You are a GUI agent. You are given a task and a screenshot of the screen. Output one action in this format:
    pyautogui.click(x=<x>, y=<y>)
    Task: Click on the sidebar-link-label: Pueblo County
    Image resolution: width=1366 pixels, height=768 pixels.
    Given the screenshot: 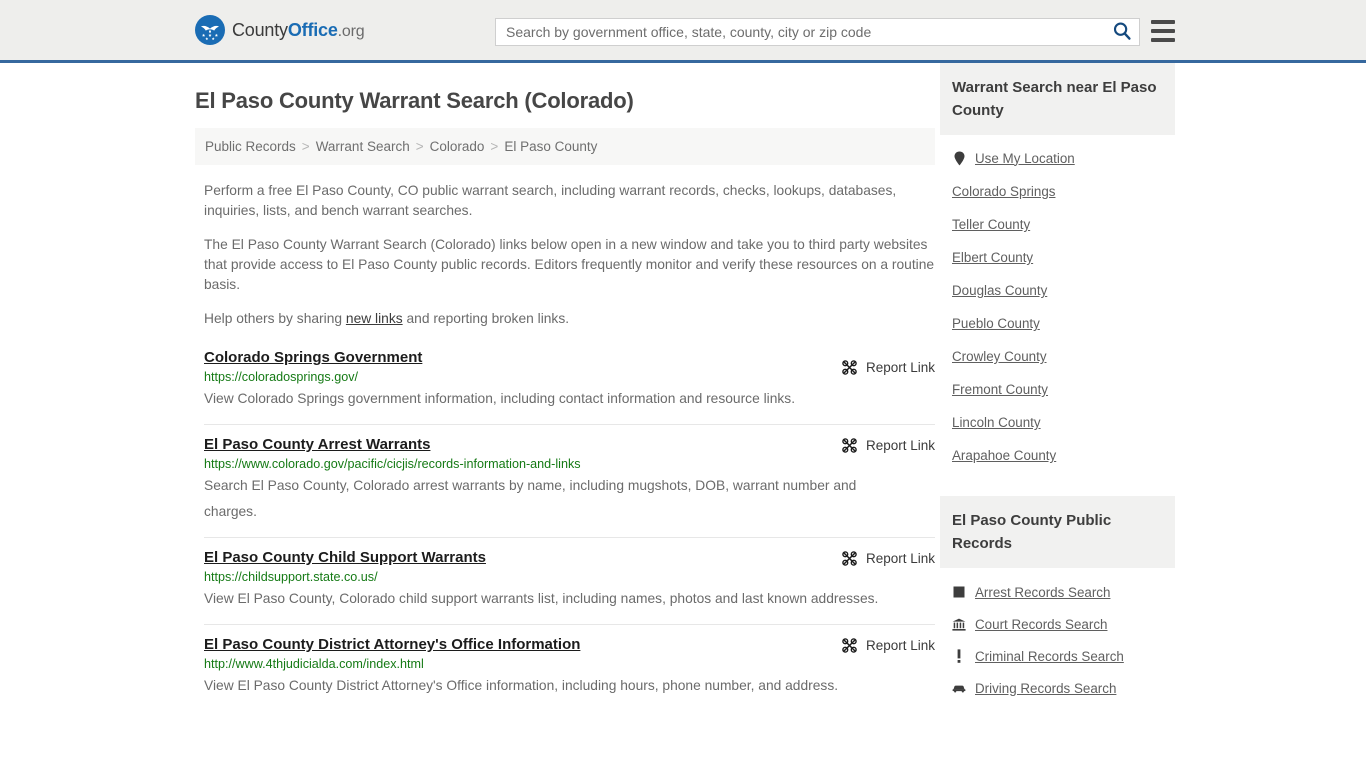 What is the action you would take?
    pyautogui.click(x=996, y=323)
    